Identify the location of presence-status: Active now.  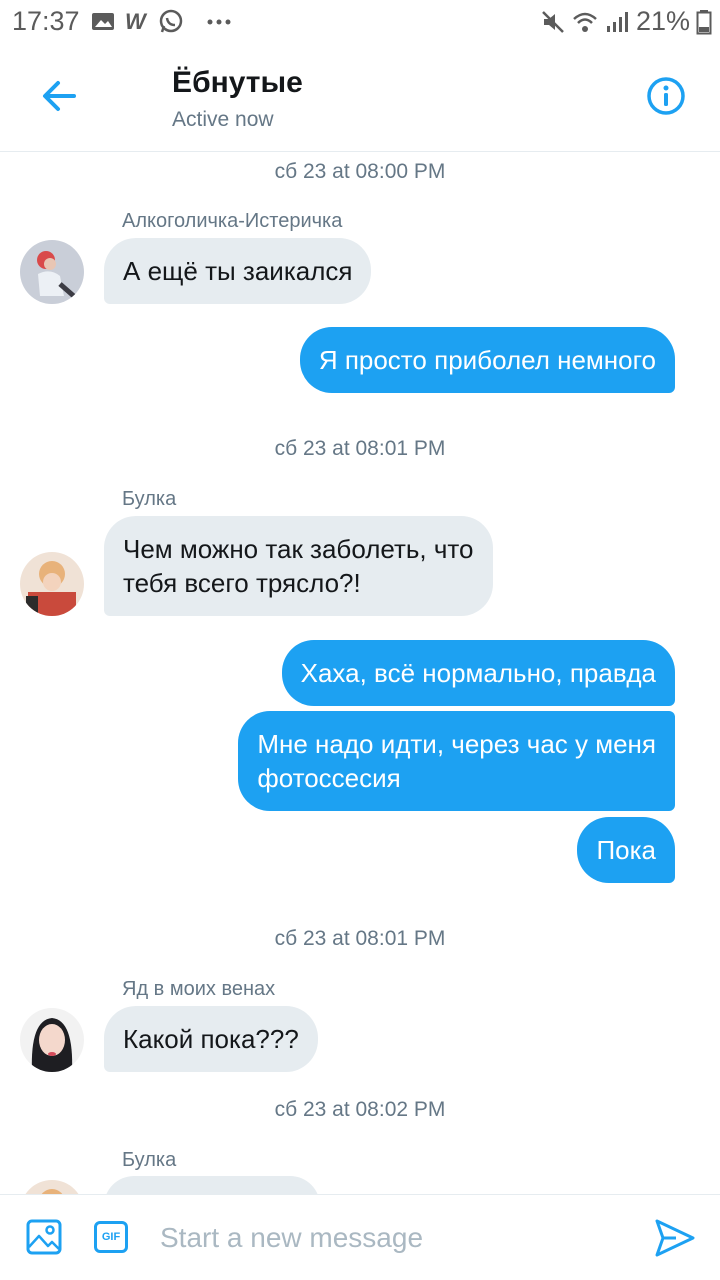
(223, 119).